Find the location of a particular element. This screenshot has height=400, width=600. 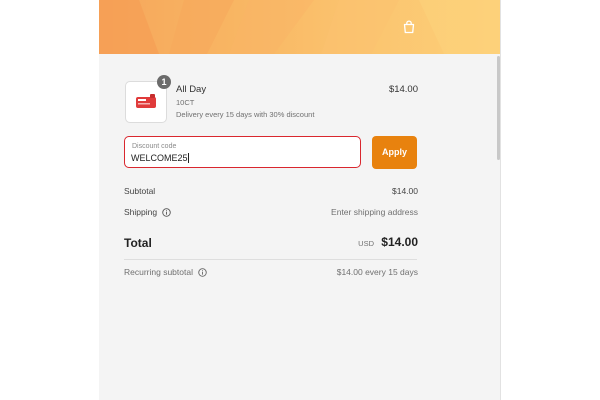

discount-code-input is located at coordinates (231, 158).